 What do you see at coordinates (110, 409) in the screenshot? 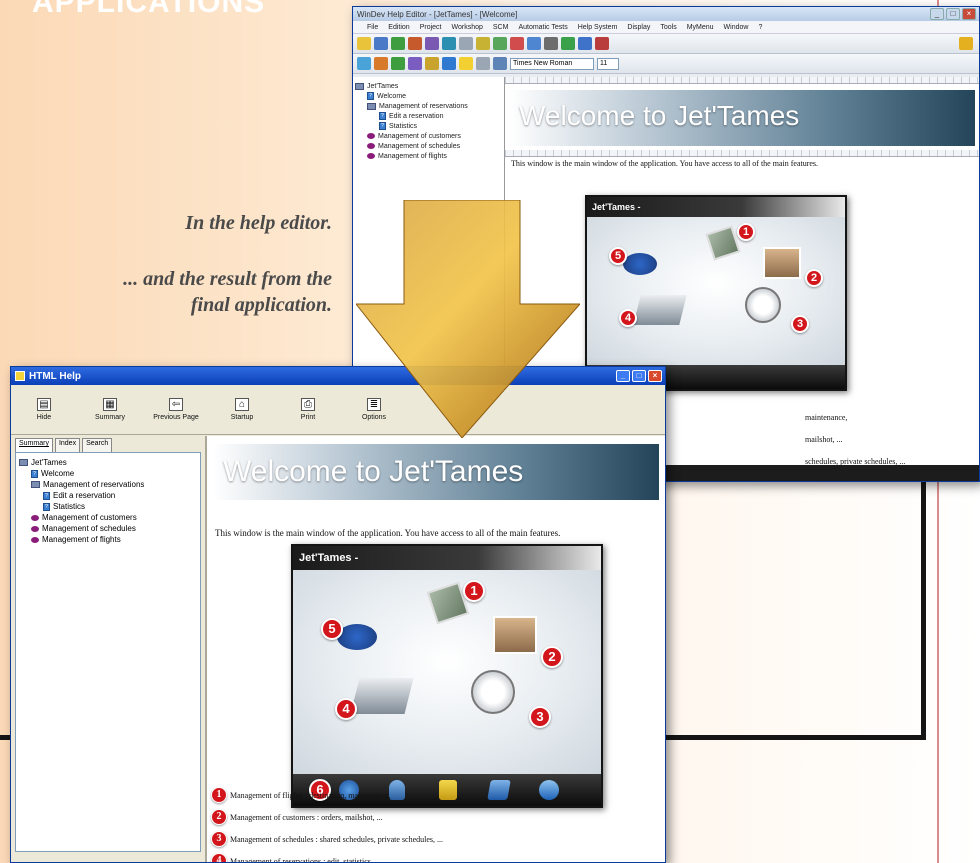
I see `toolbar-button: ▦ Summary` at bounding box center [110, 409].